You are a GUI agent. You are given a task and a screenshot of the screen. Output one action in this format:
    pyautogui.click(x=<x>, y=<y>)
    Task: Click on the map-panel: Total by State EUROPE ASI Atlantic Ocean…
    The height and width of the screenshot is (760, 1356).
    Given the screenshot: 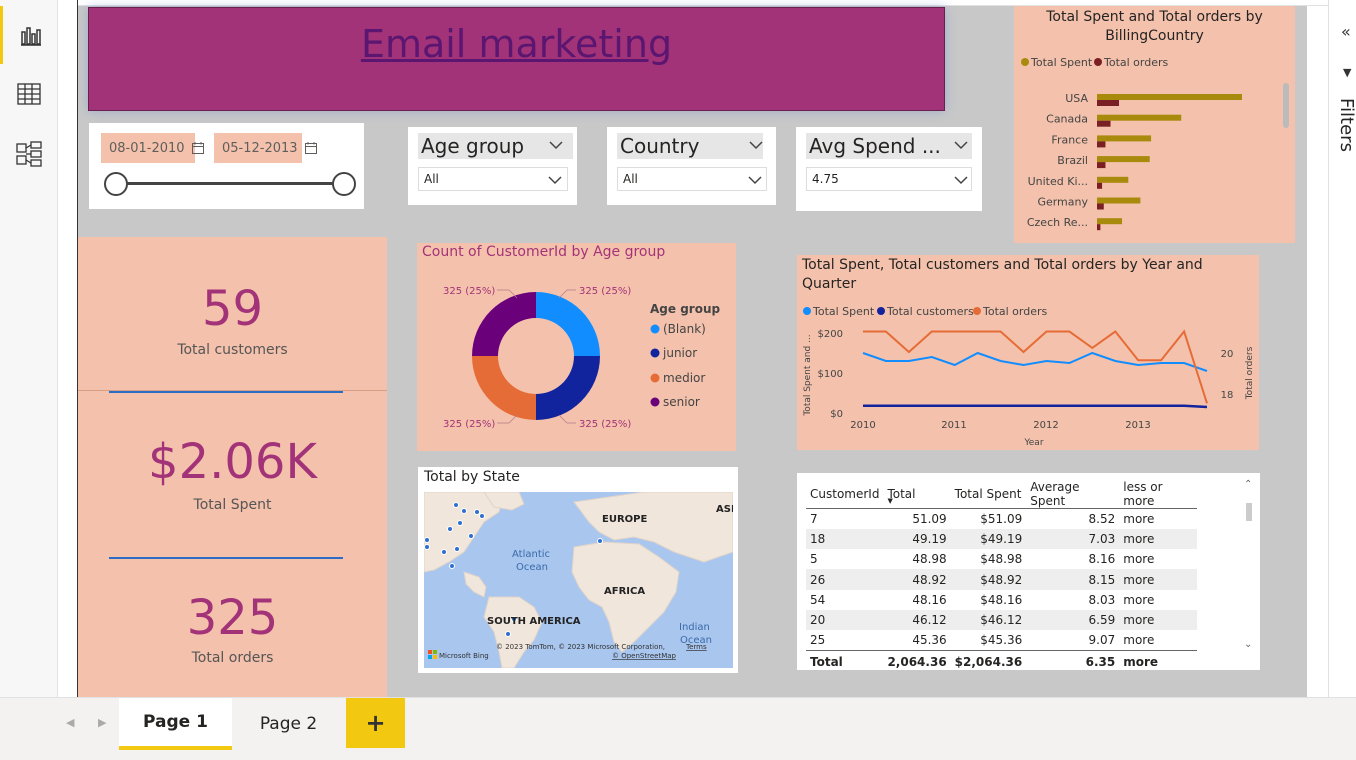 What is the action you would take?
    pyautogui.click(x=578, y=570)
    